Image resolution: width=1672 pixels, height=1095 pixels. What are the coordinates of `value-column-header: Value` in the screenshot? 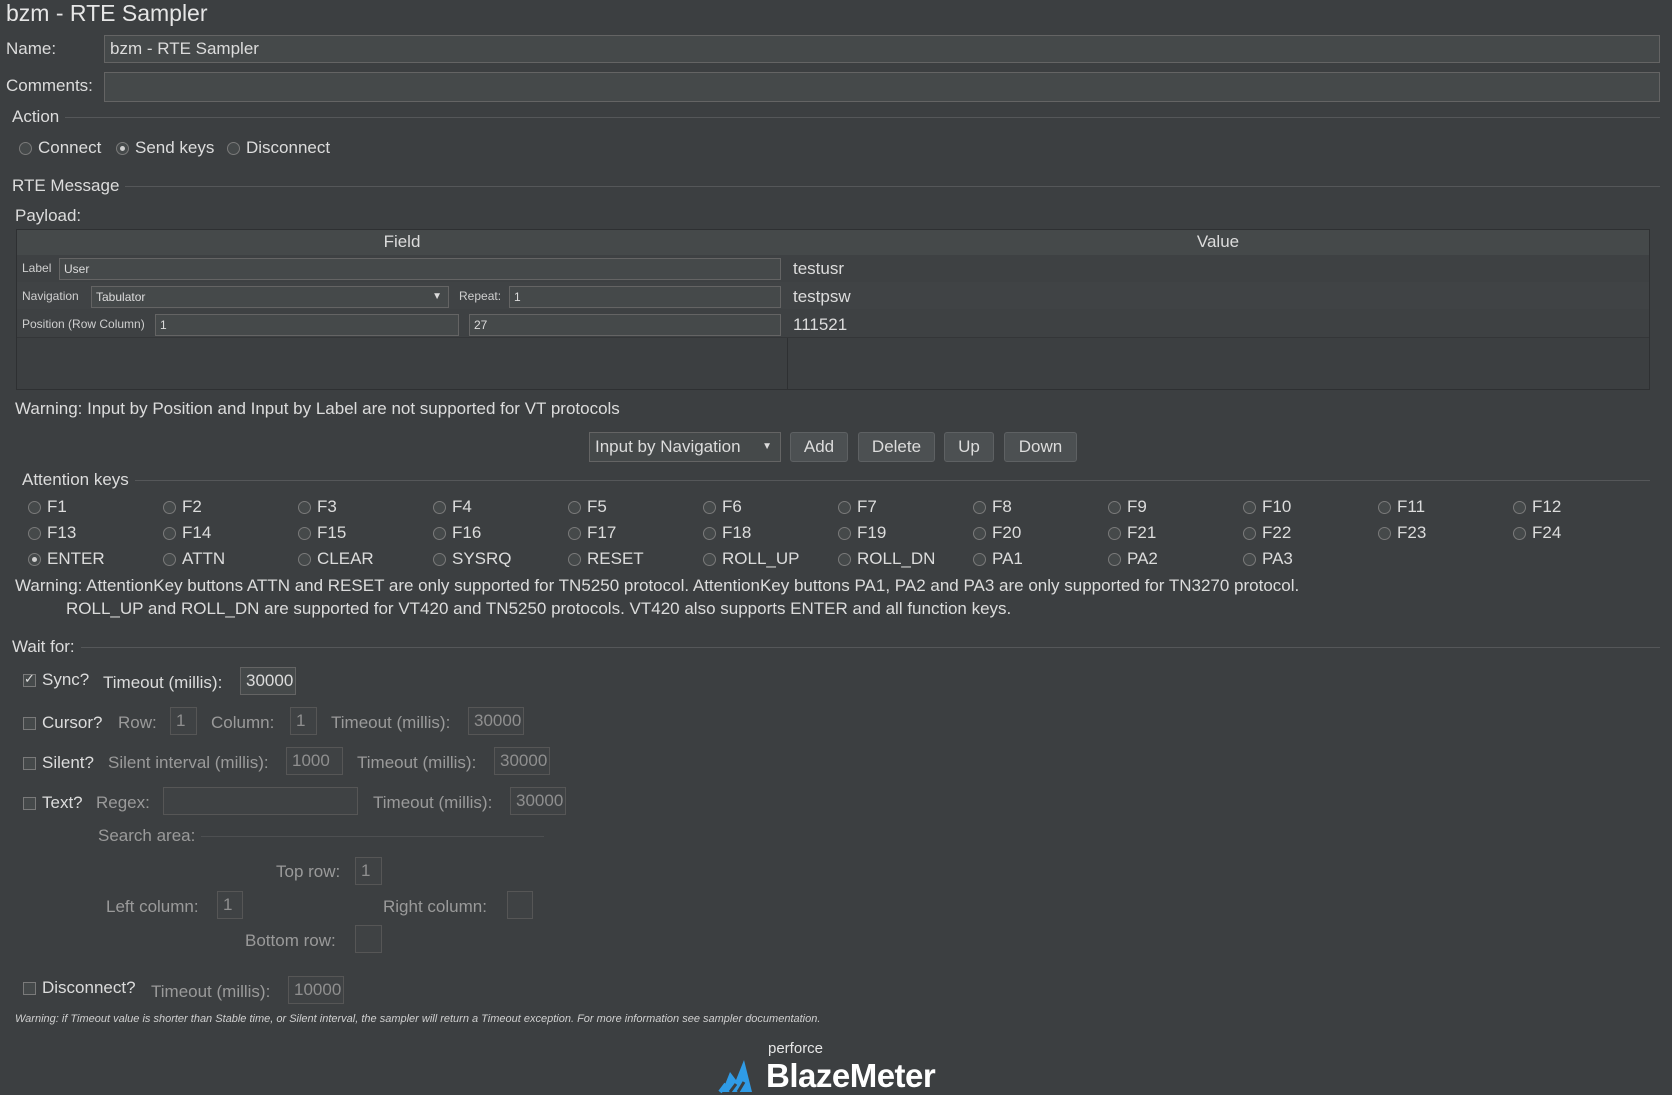 It's located at (1218, 243).